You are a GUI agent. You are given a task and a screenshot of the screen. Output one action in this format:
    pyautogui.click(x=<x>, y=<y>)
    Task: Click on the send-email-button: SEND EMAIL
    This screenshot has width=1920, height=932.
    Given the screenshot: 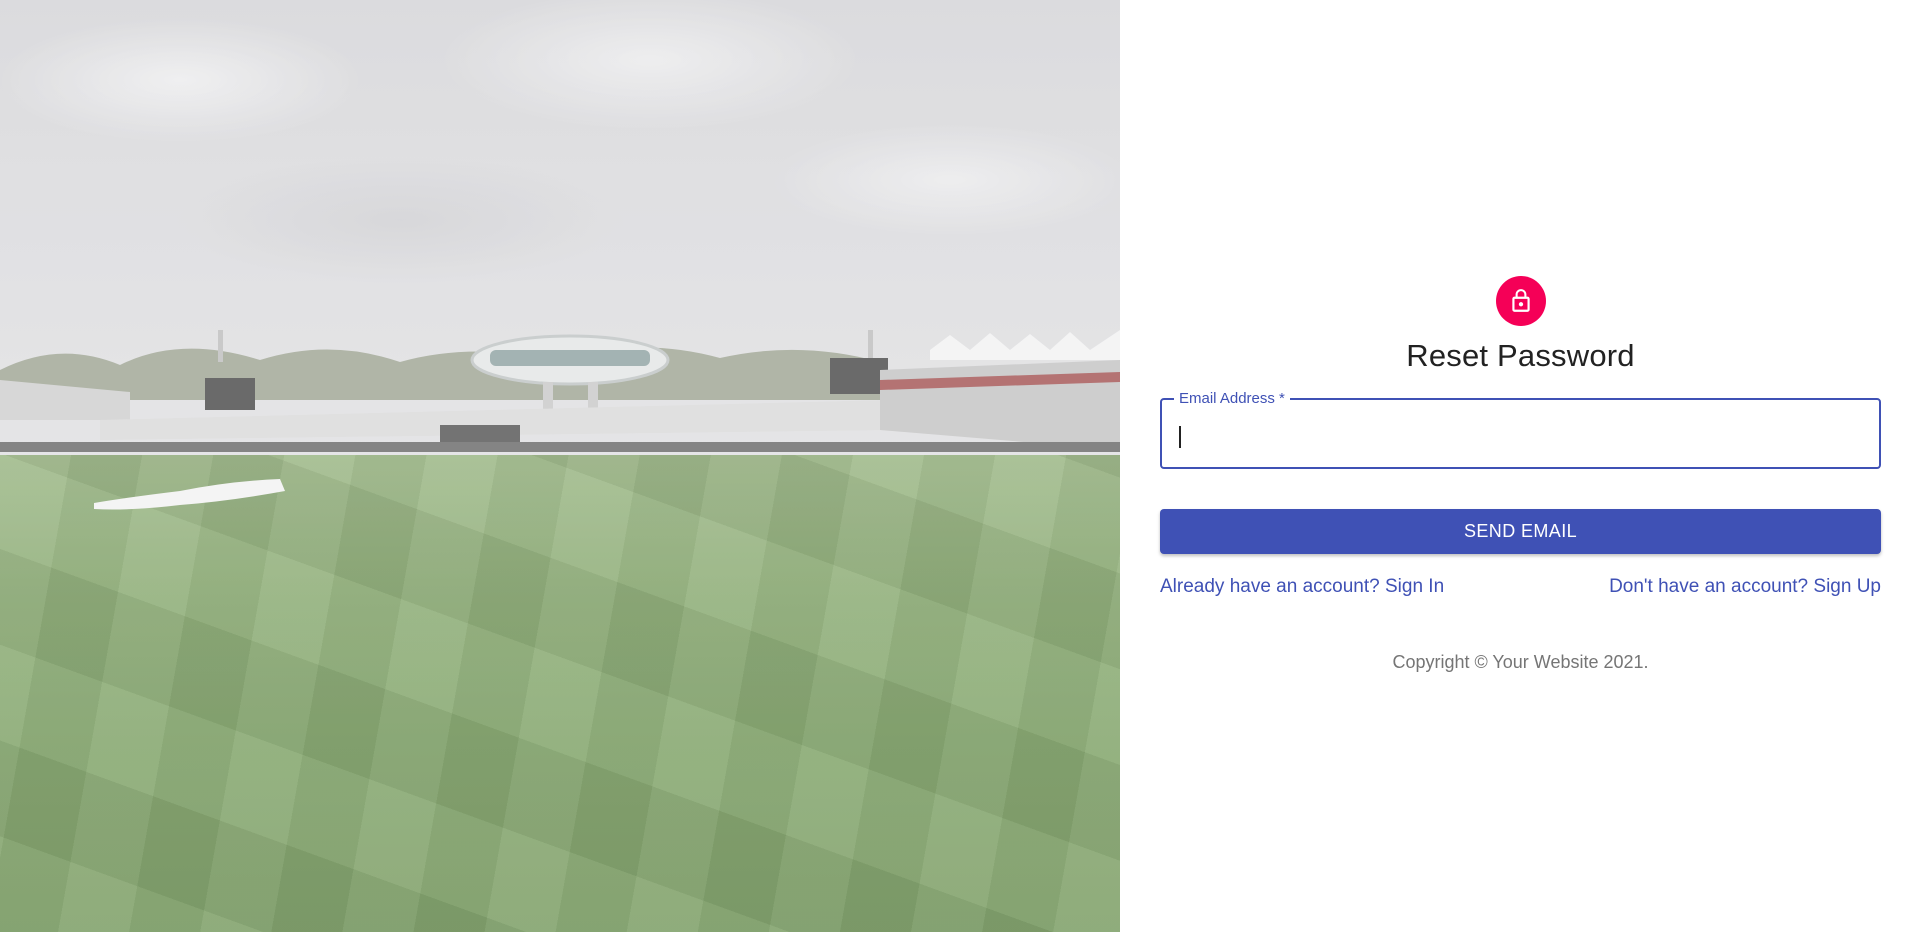 What is the action you would take?
    pyautogui.click(x=1520, y=531)
    